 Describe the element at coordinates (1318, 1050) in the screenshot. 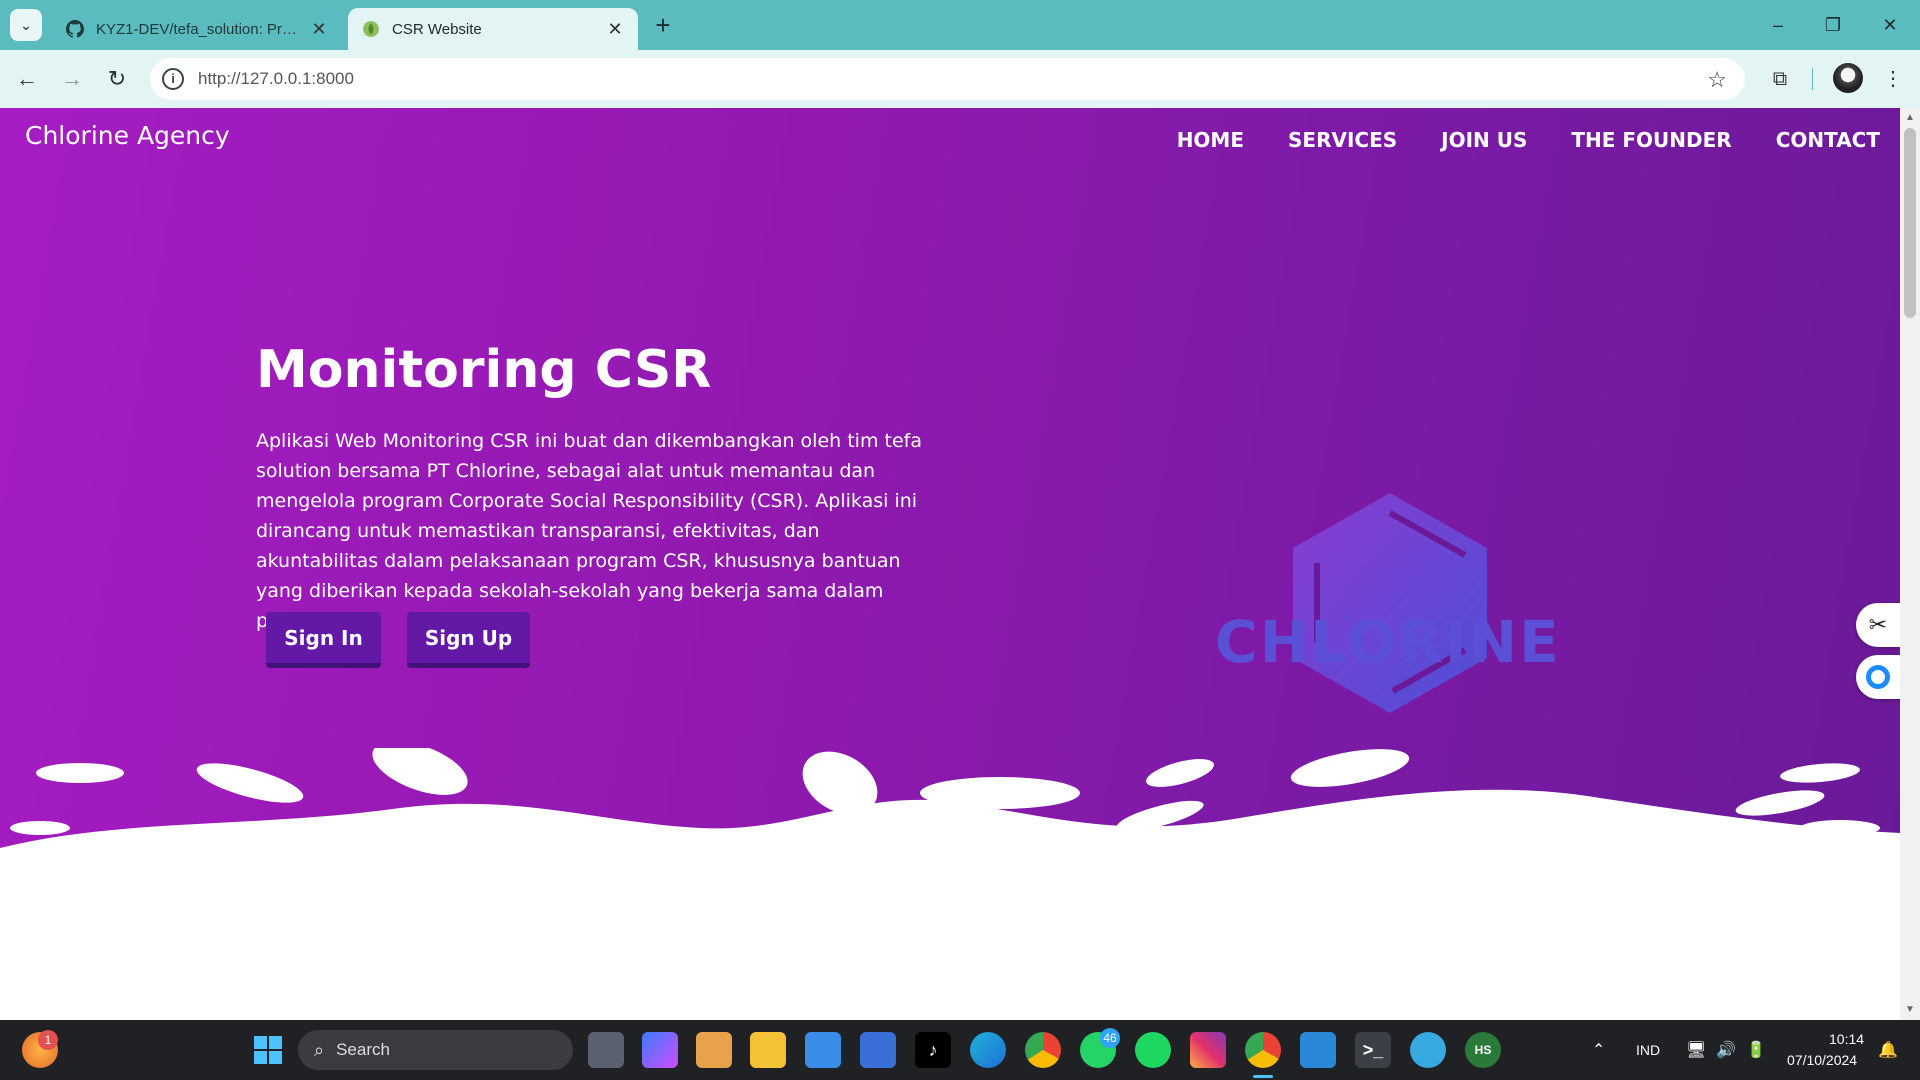

I see `vscode-icon` at that location.